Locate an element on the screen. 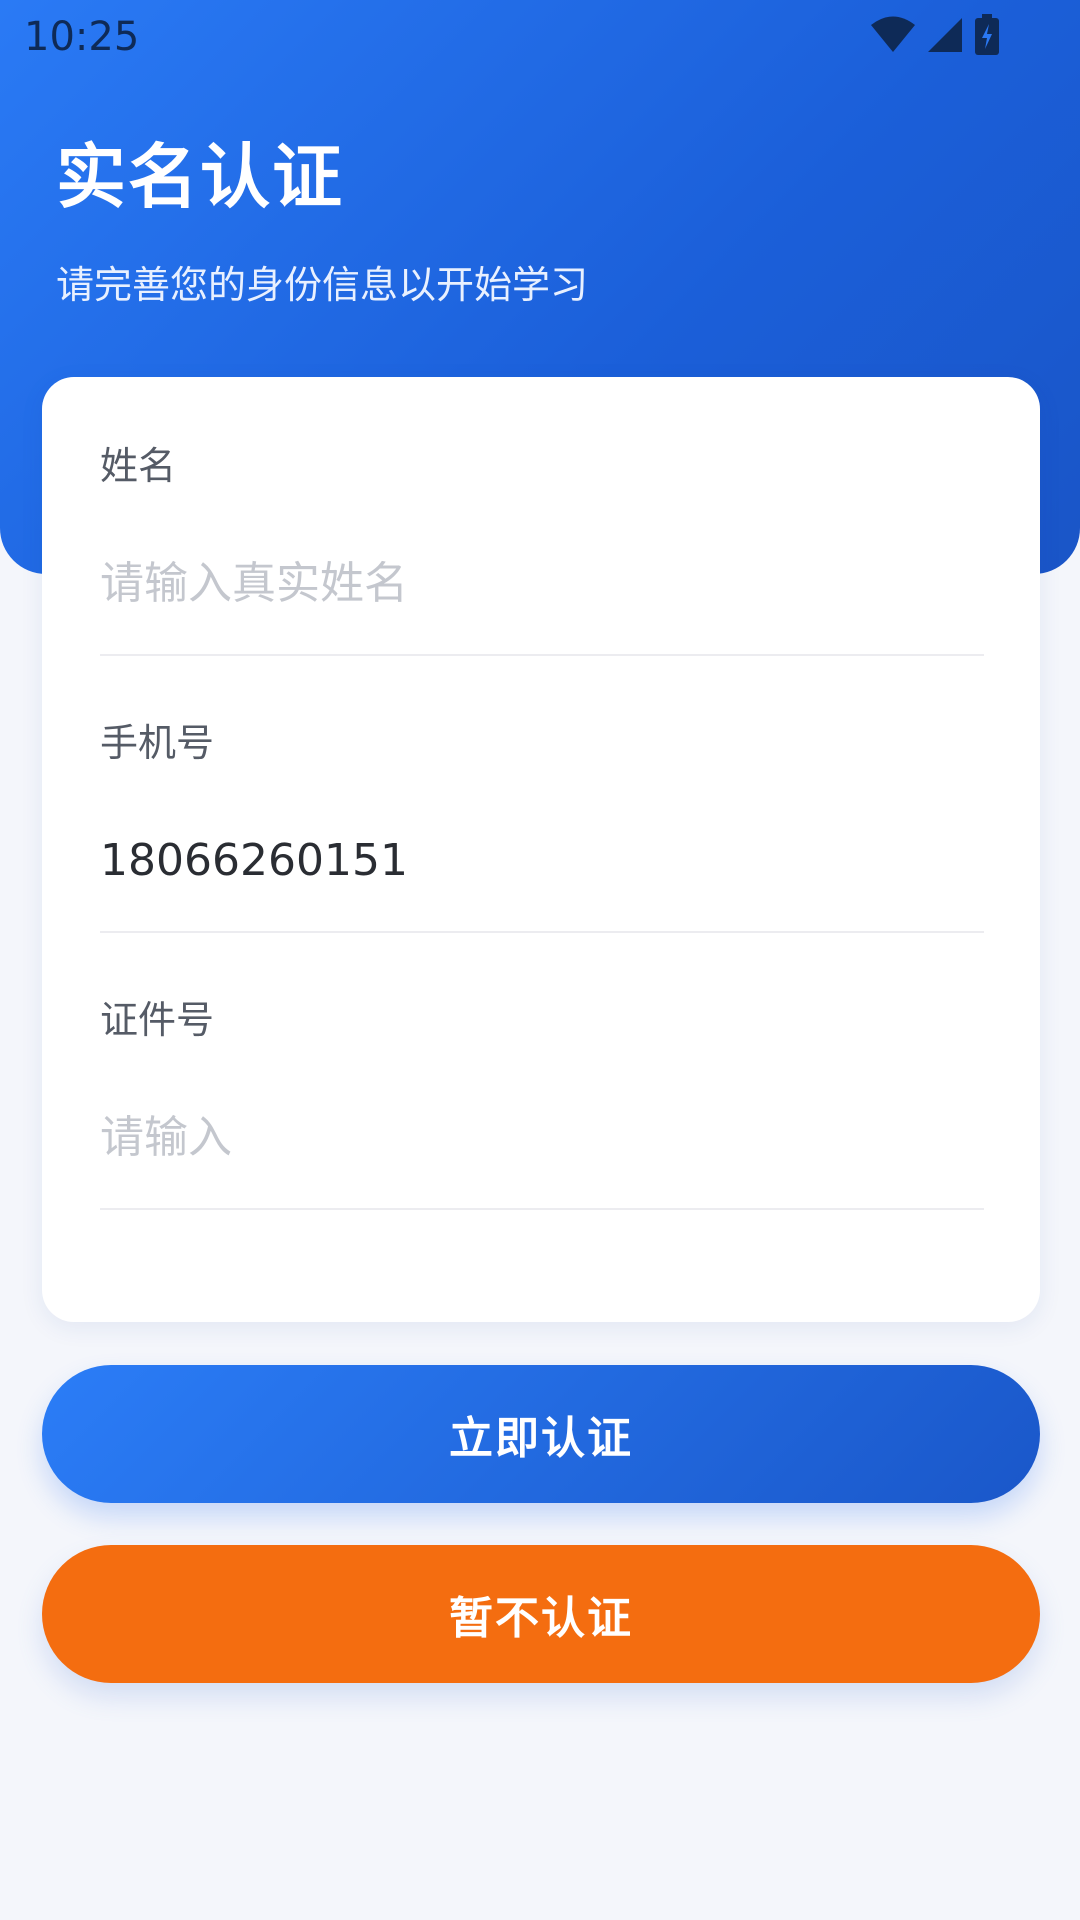 Image resolution: width=1080 pixels, height=1920 pixels. status-bar: 10:25 is located at coordinates (540, 38).